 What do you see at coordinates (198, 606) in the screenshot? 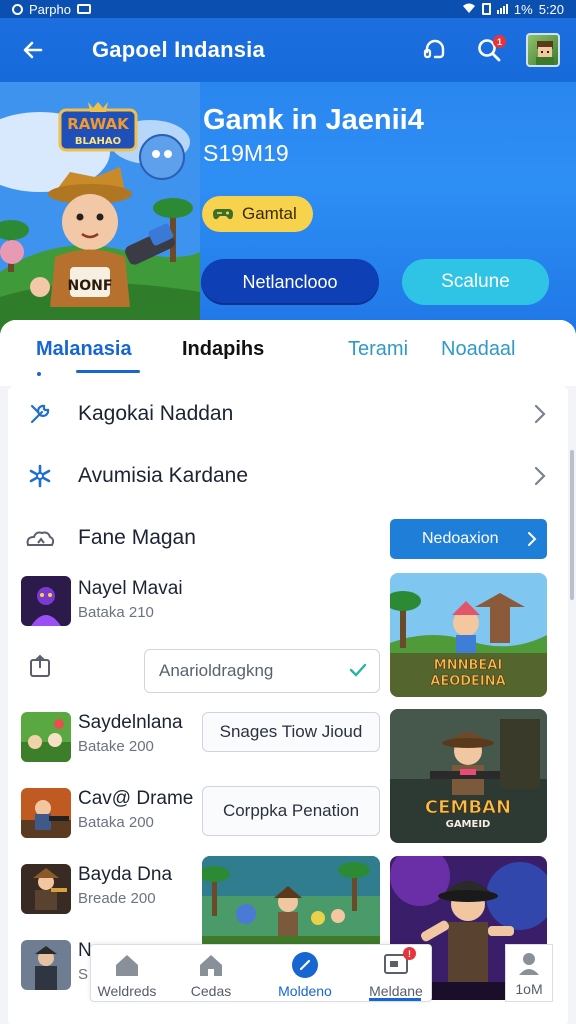
I see `list-item: Nayel Mavai Bataka 210` at bounding box center [198, 606].